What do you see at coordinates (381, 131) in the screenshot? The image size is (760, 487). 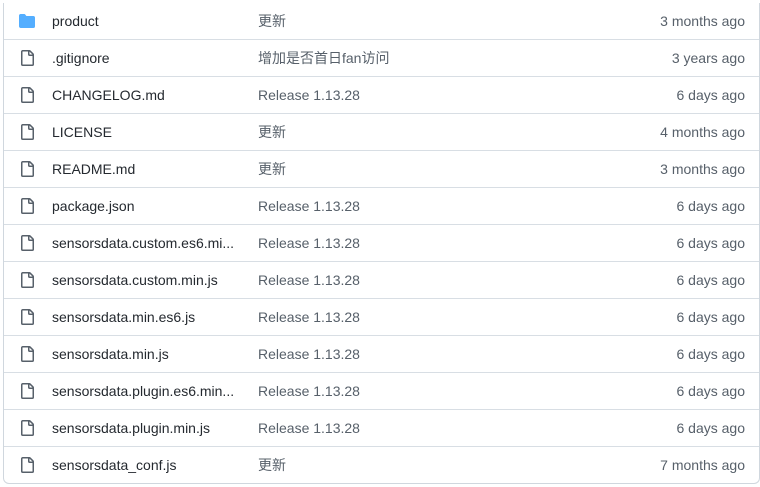 I see `file-row: LICENSE 更新 4 months ago` at bounding box center [381, 131].